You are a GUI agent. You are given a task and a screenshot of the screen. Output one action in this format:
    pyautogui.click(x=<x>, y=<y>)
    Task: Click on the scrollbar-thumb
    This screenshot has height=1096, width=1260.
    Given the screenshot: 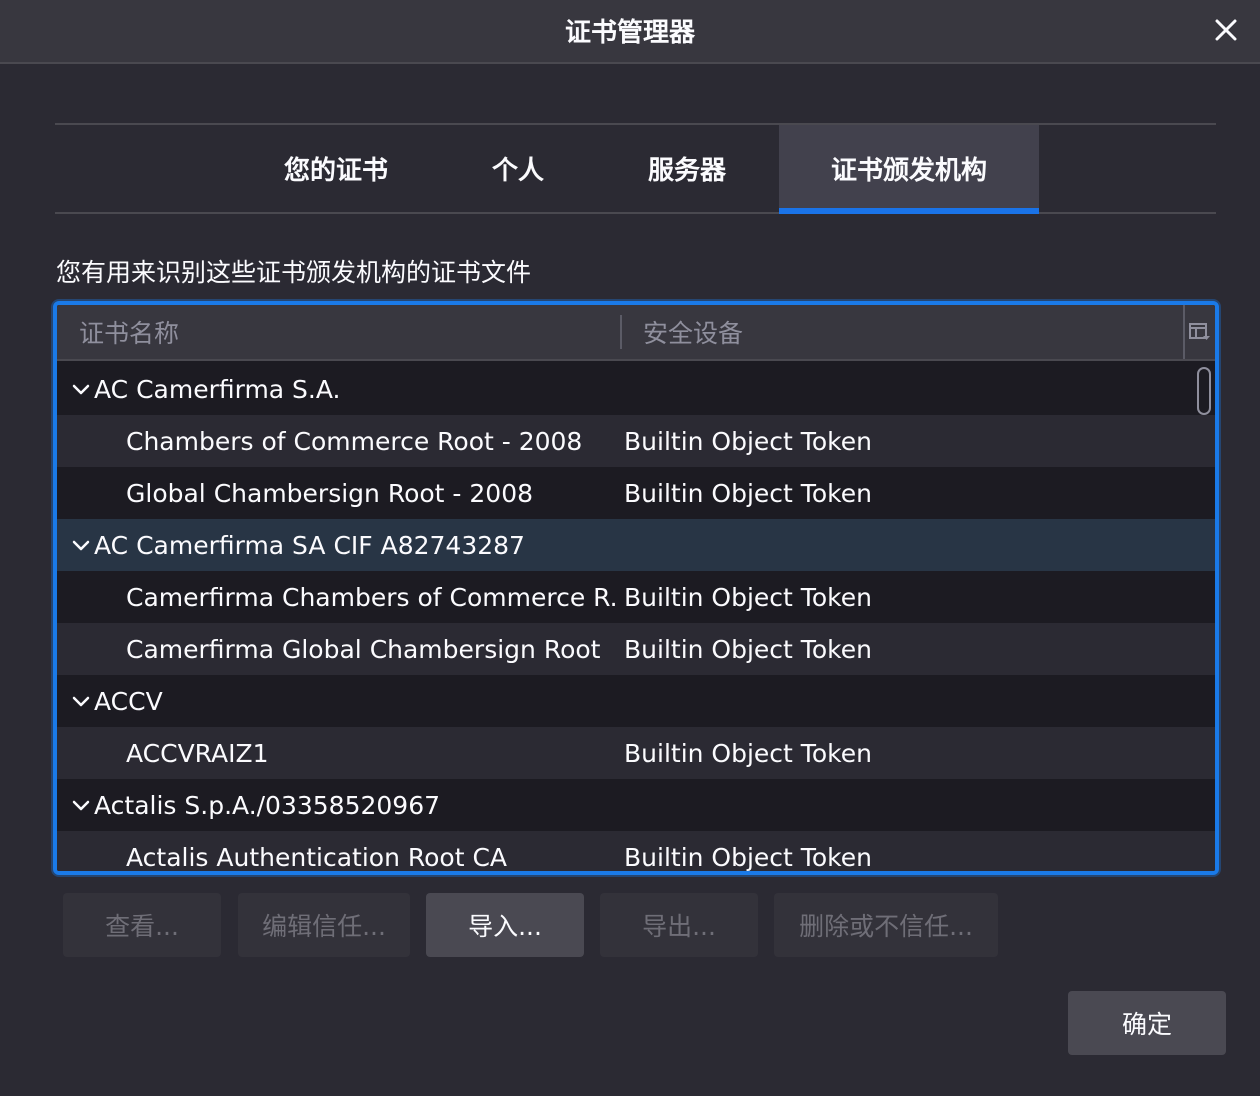 What is the action you would take?
    pyautogui.click(x=1204, y=391)
    